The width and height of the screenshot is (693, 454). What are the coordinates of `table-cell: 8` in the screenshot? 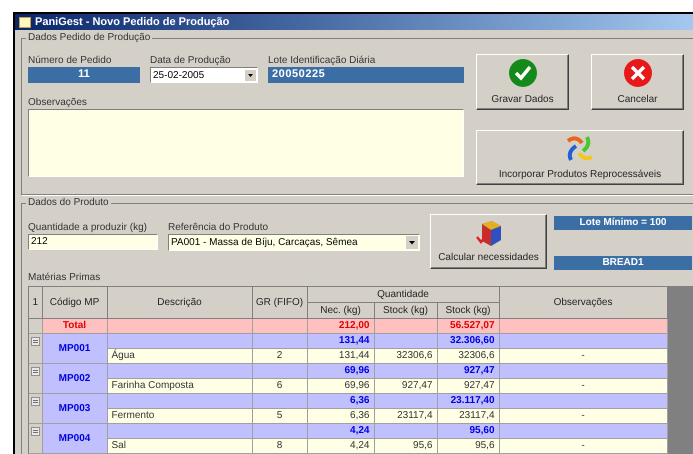 It's located at (279, 446).